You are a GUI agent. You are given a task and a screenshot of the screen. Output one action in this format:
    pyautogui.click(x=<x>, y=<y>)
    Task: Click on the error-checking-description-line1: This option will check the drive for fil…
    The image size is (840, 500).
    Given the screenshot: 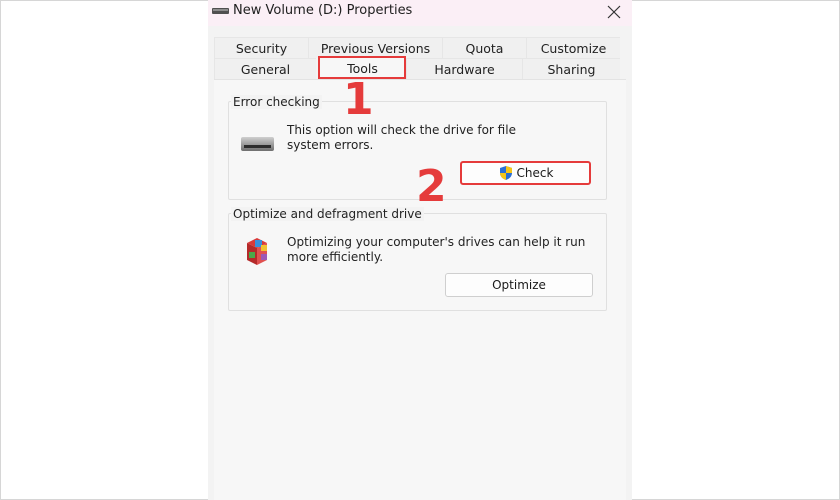 What is the action you would take?
    pyautogui.click(x=401, y=130)
    